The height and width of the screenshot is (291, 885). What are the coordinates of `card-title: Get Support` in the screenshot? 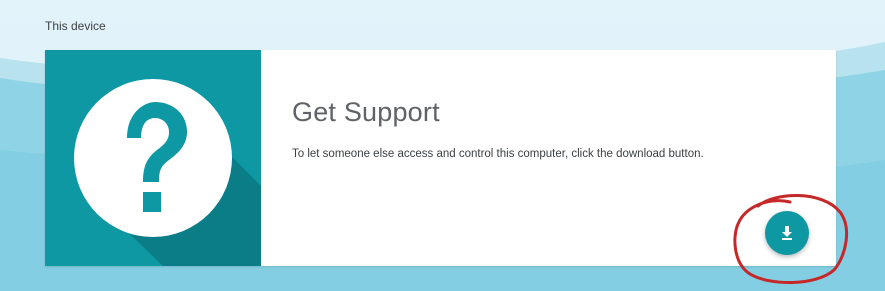 It's located at (366, 112).